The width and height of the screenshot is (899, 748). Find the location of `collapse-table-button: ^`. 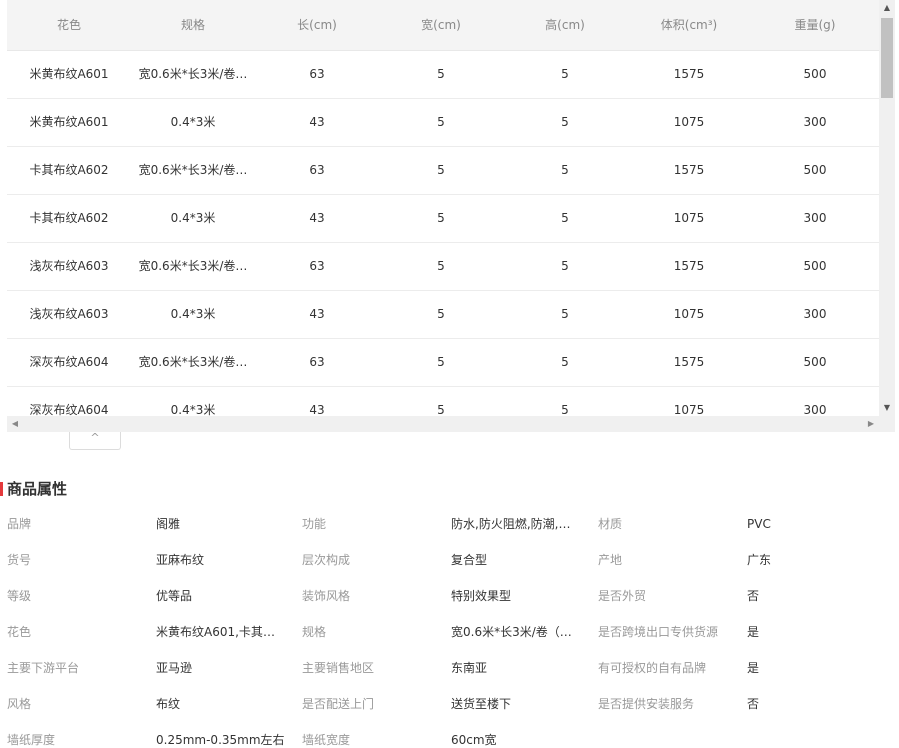

collapse-table-button: ^ is located at coordinates (95, 441).